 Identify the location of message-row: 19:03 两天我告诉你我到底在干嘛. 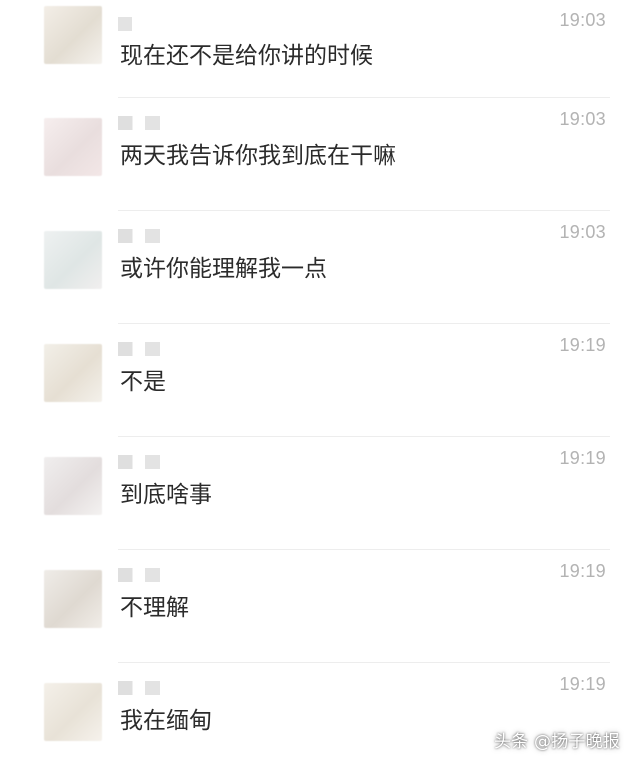
(320, 154).